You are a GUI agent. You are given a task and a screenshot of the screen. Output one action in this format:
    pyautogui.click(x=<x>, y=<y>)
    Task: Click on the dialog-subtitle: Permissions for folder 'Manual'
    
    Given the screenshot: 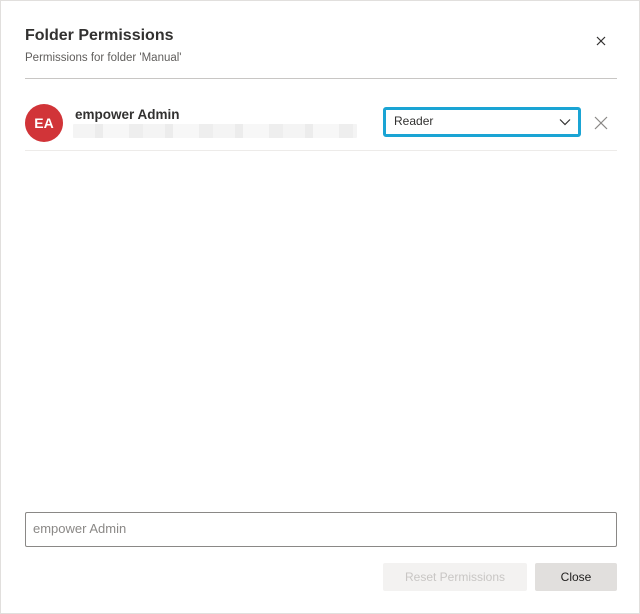 What is the action you would take?
    pyautogui.click(x=103, y=58)
    